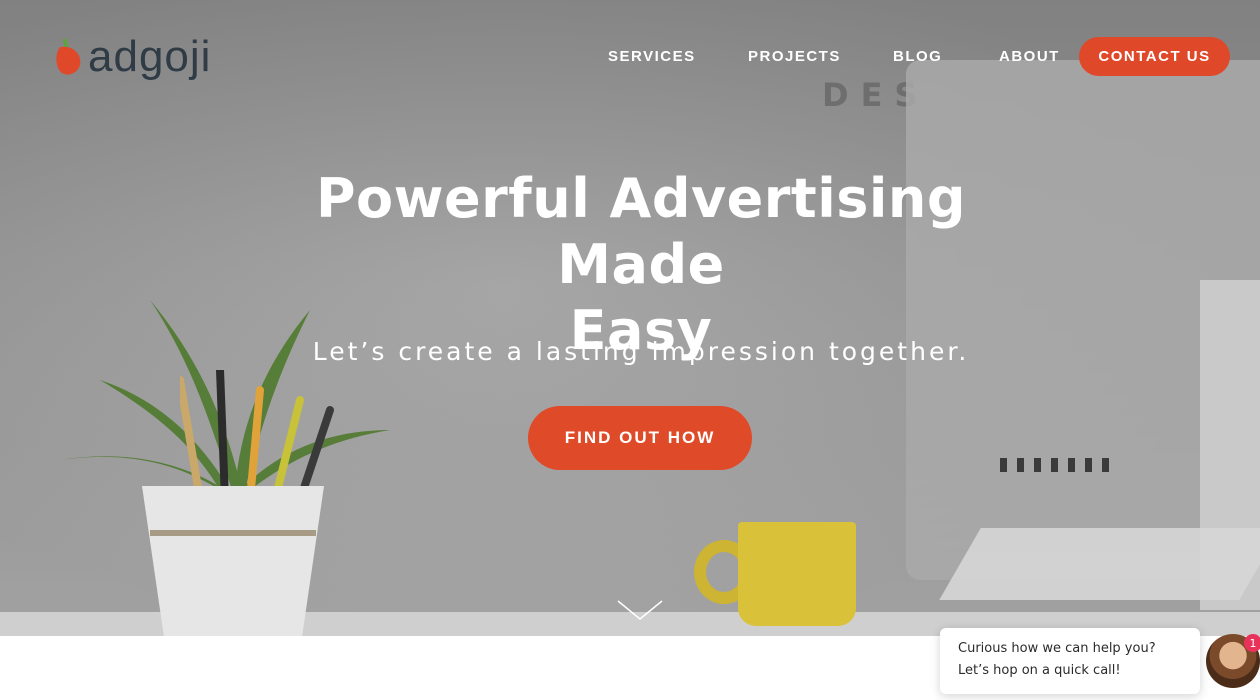 The image size is (1260, 700). What do you see at coordinates (794, 57) in the screenshot?
I see `nav-projects: PROJECTS` at bounding box center [794, 57].